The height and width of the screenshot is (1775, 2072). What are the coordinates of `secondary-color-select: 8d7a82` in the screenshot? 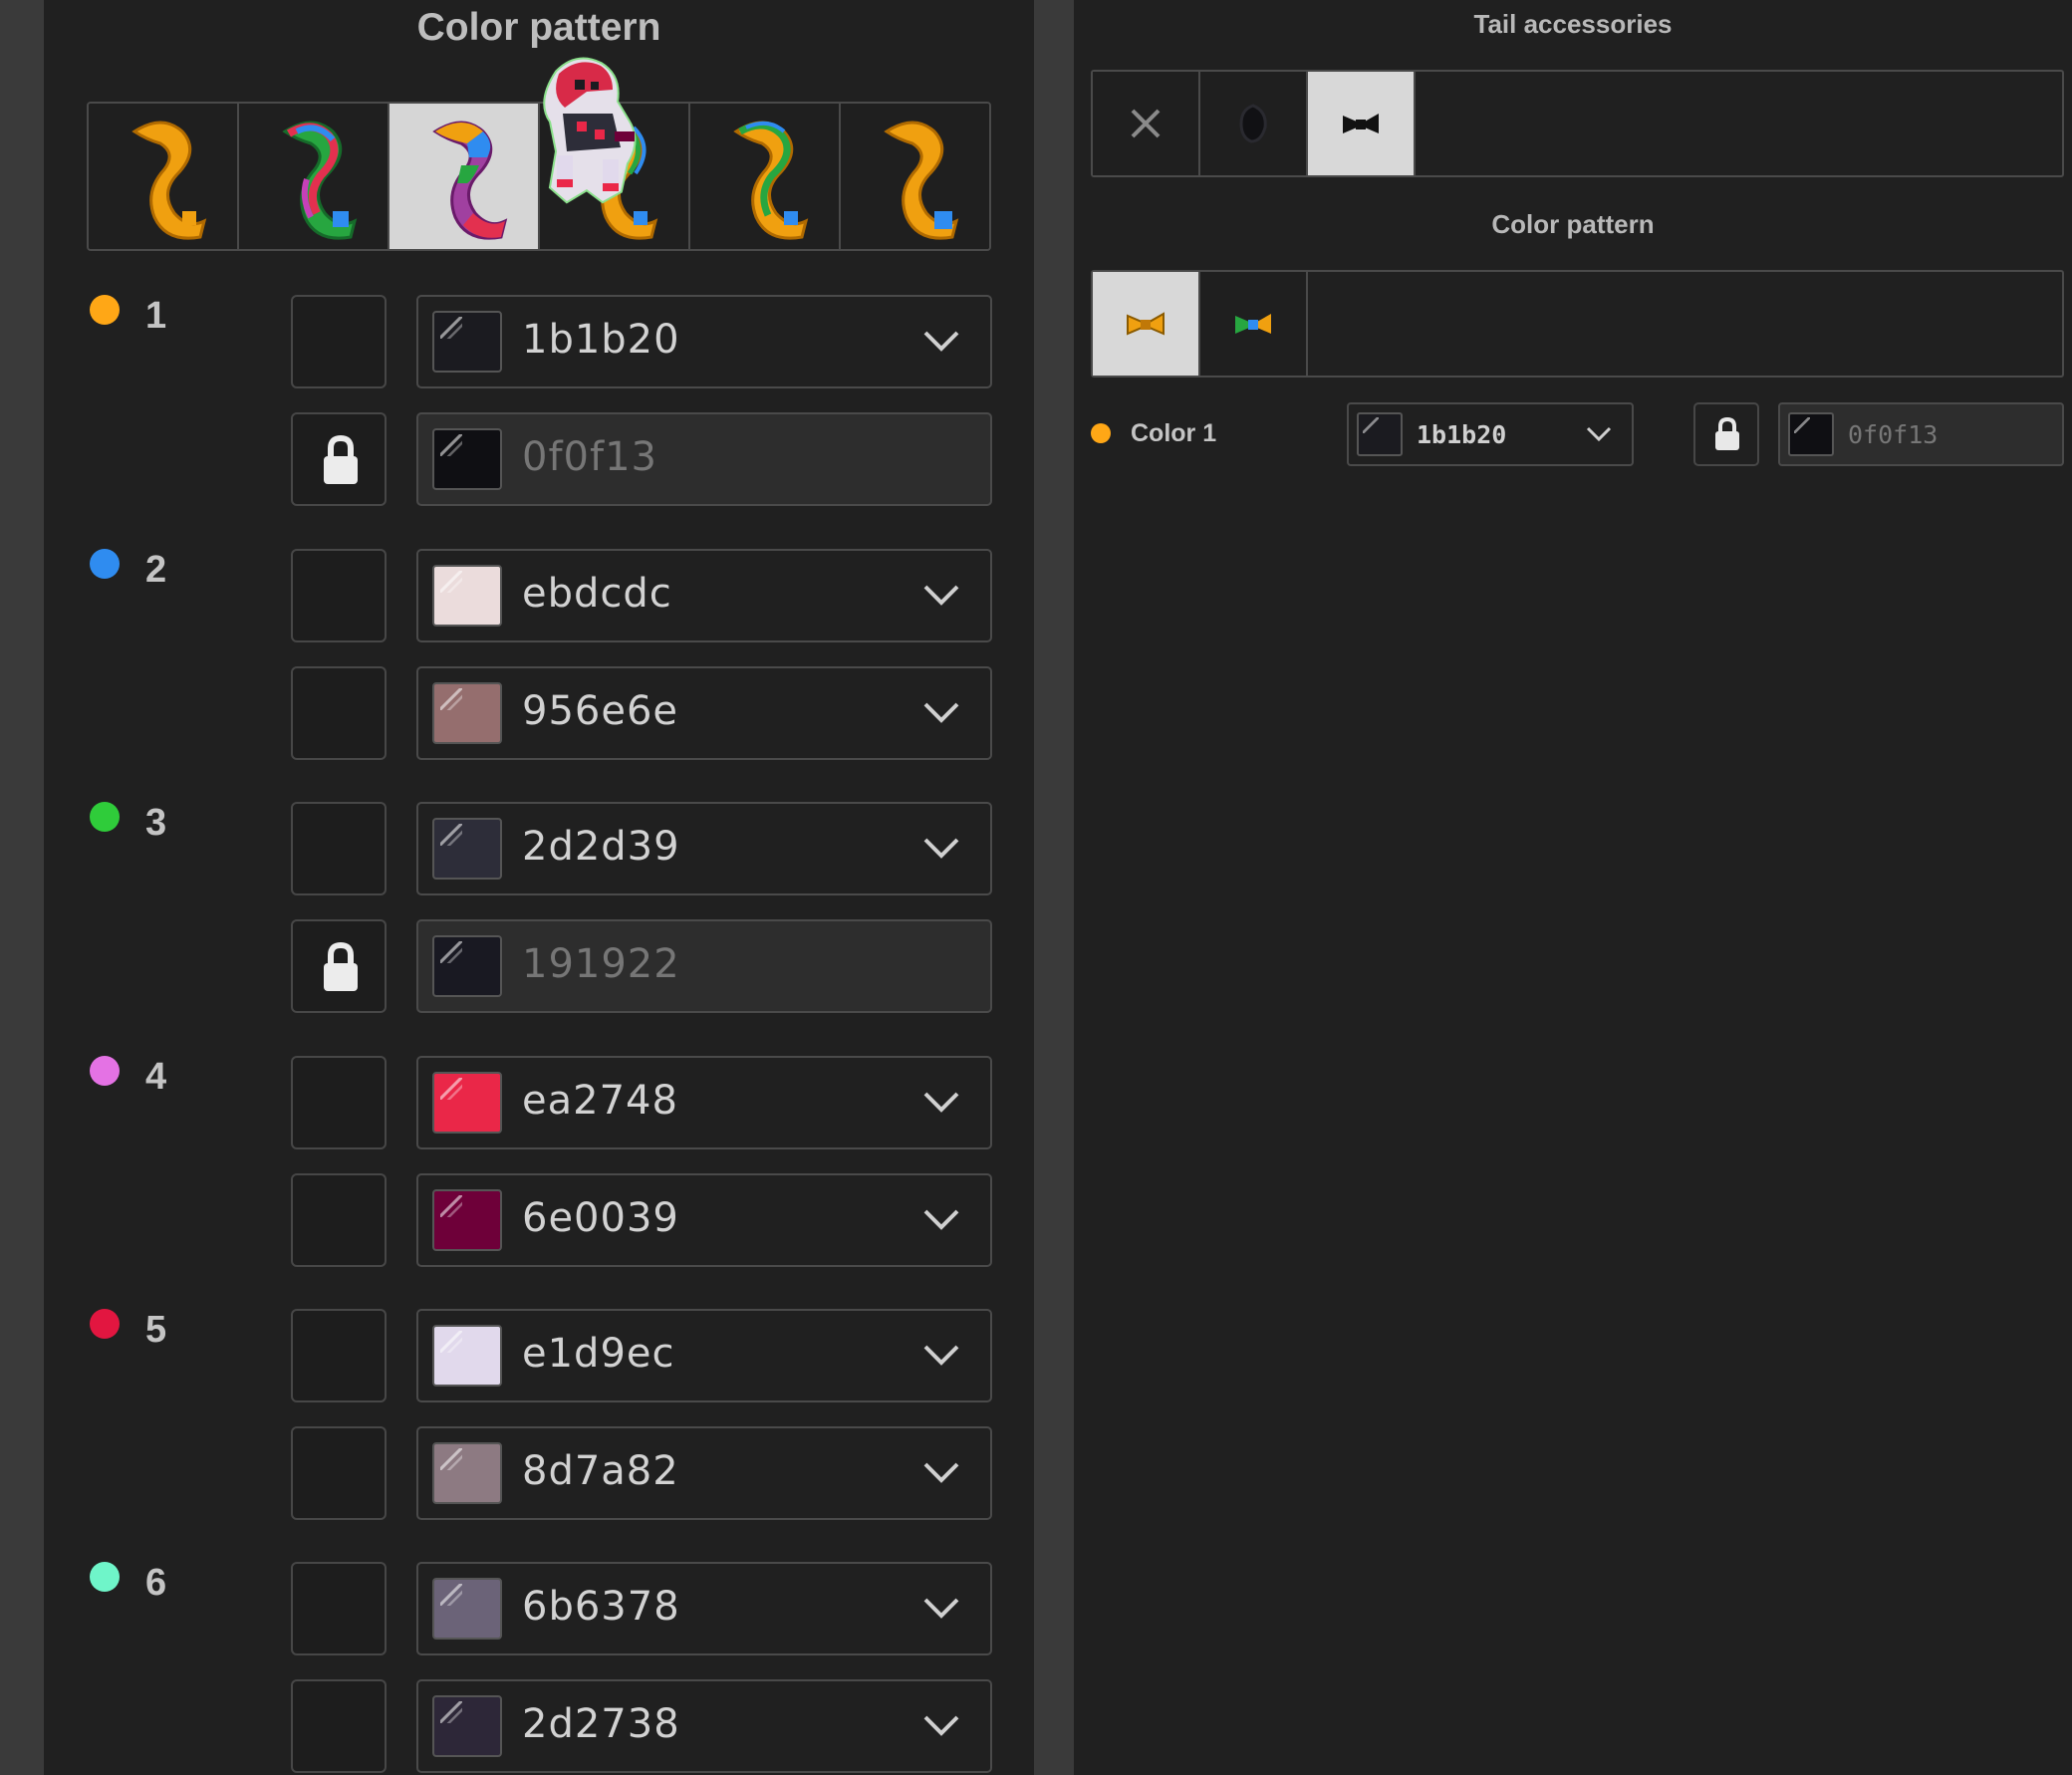 It's located at (704, 1473).